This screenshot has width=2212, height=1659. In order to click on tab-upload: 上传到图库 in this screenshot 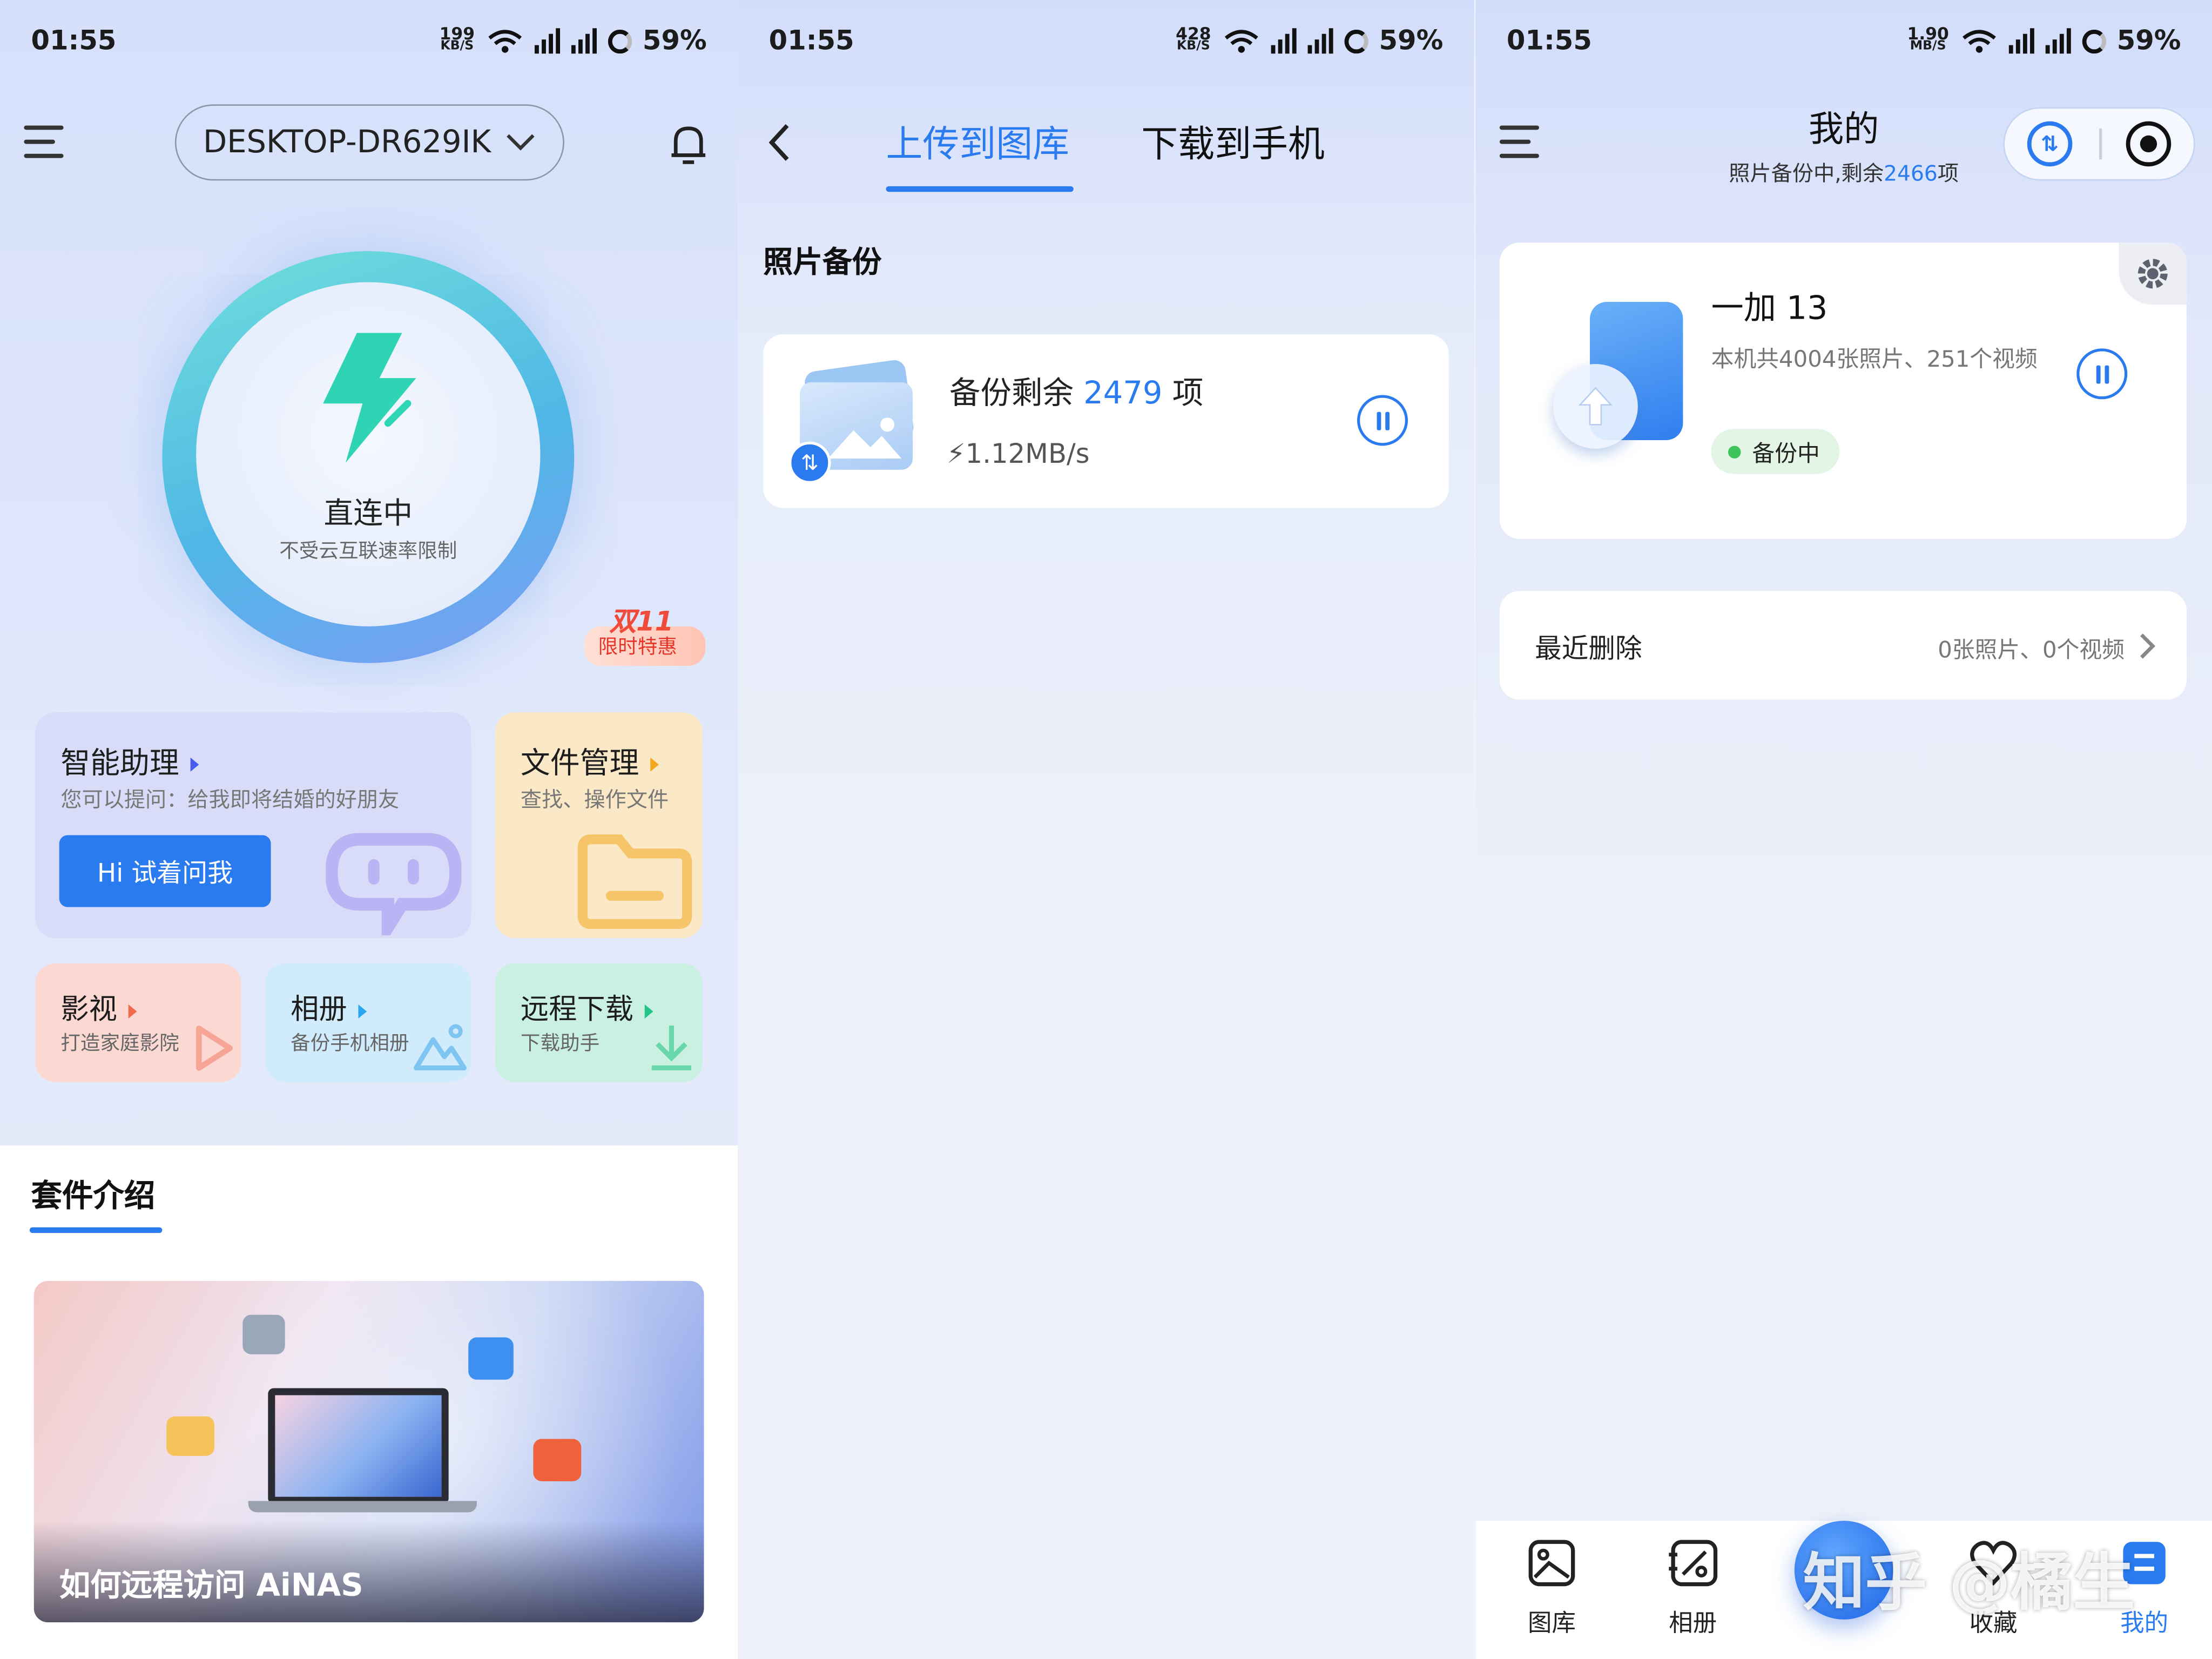, I will do `click(977, 142)`.